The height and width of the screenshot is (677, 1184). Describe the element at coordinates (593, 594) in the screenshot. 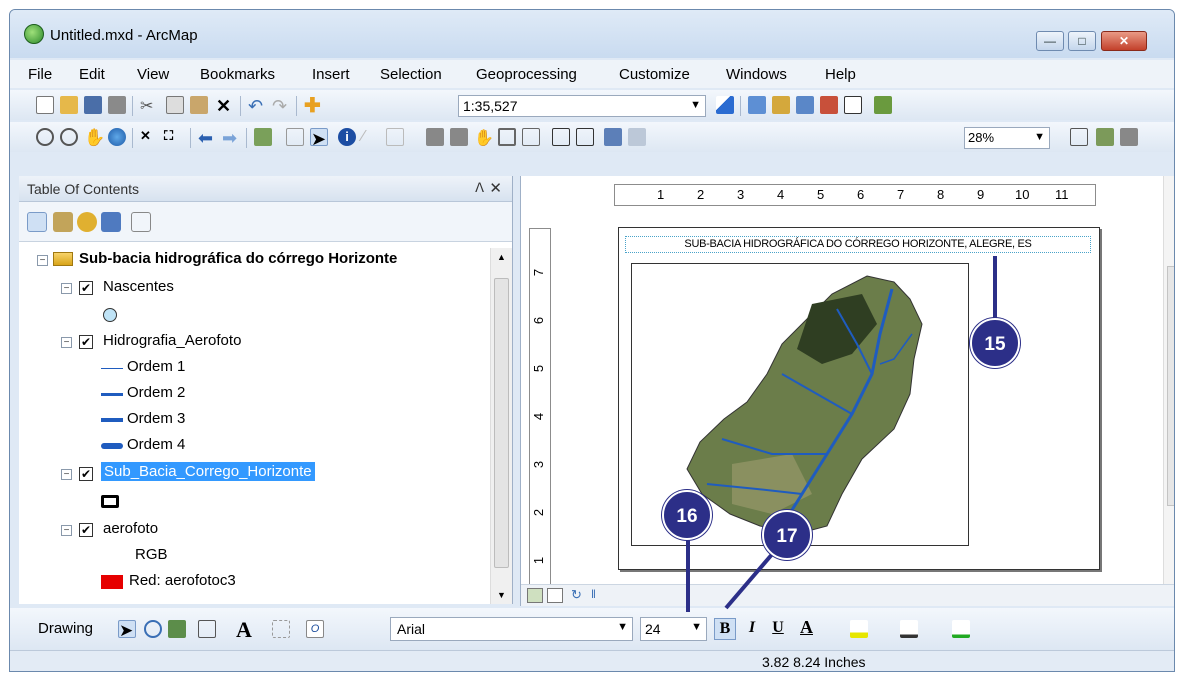

I see `pause-drawing-icon: ‖` at that location.